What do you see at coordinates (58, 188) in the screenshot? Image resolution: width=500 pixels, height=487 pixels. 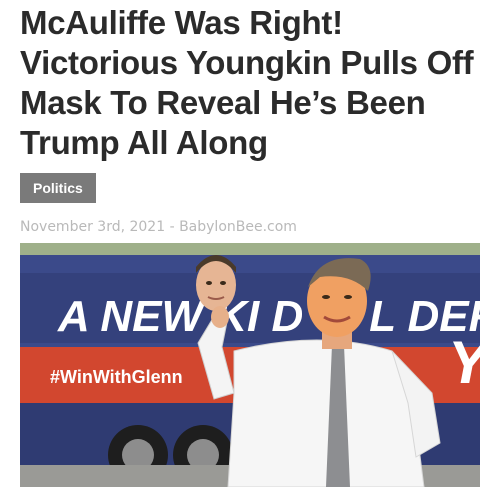 I see `category-tag-politics: Politics` at bounding box center [58, 188].